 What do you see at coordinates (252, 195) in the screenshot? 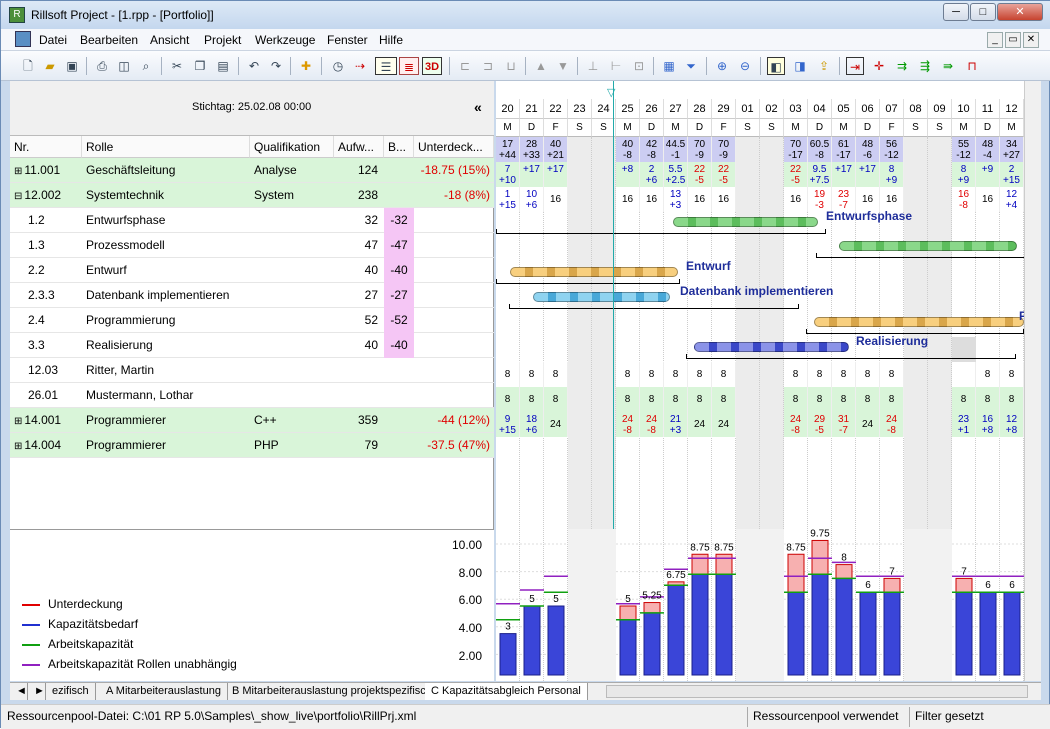
I see `table-row: ⊟ 12.002 Systemtechnik System 238 -18 (8%)` at bounding box center [252, 195].